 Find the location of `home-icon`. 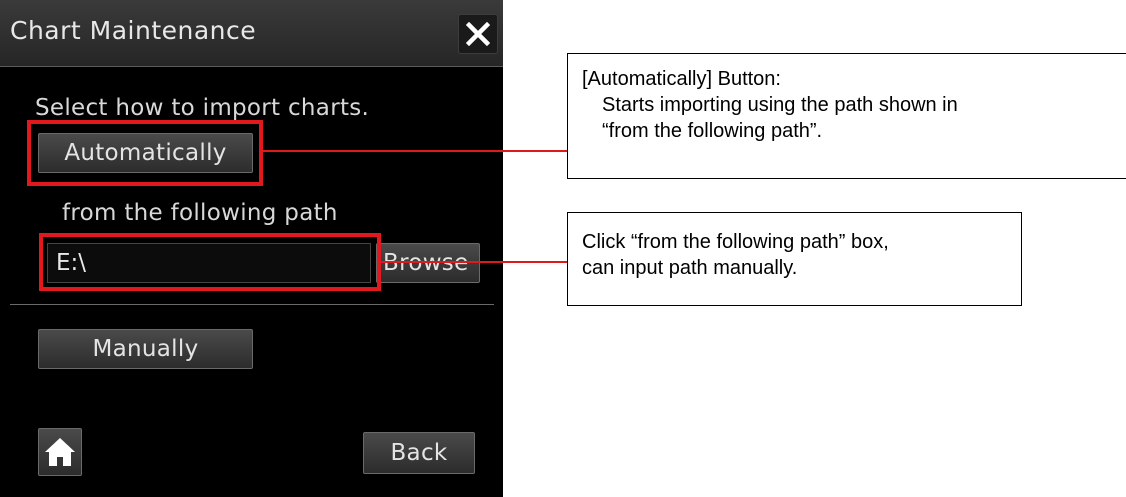

home-icon is located at coordinates (60, 452).